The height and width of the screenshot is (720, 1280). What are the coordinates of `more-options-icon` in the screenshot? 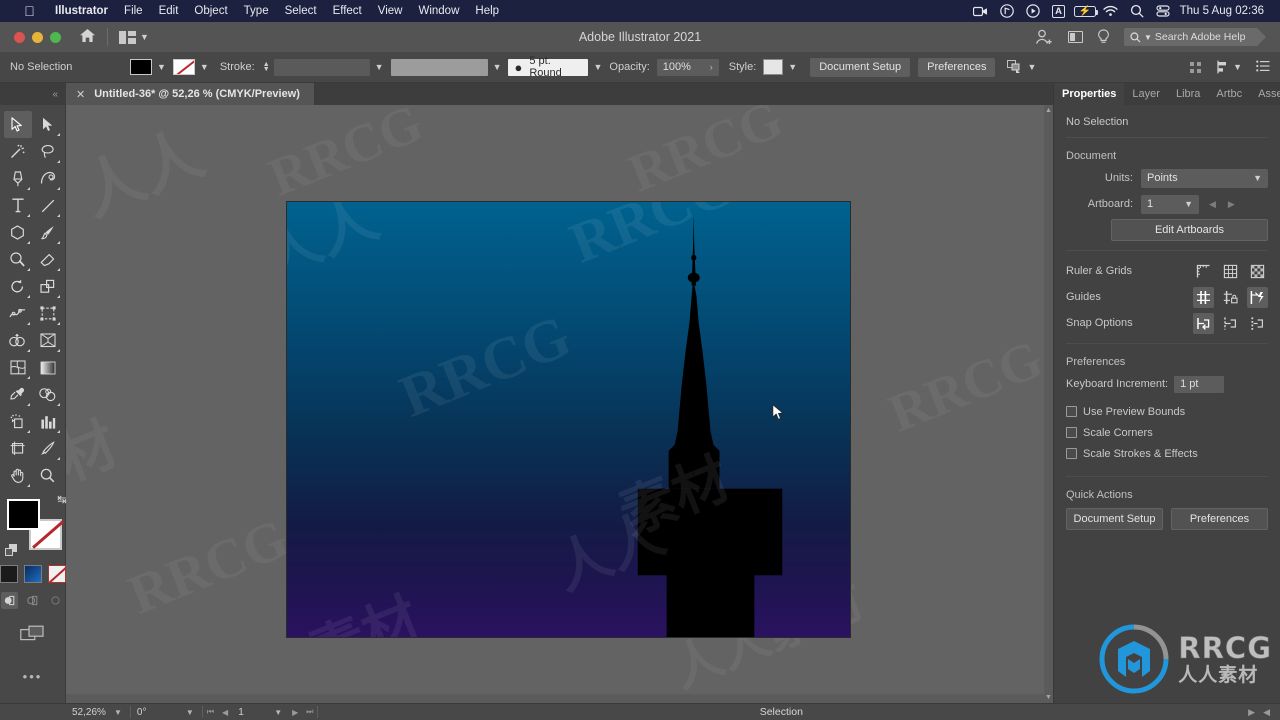 It's located at (1196, 67).